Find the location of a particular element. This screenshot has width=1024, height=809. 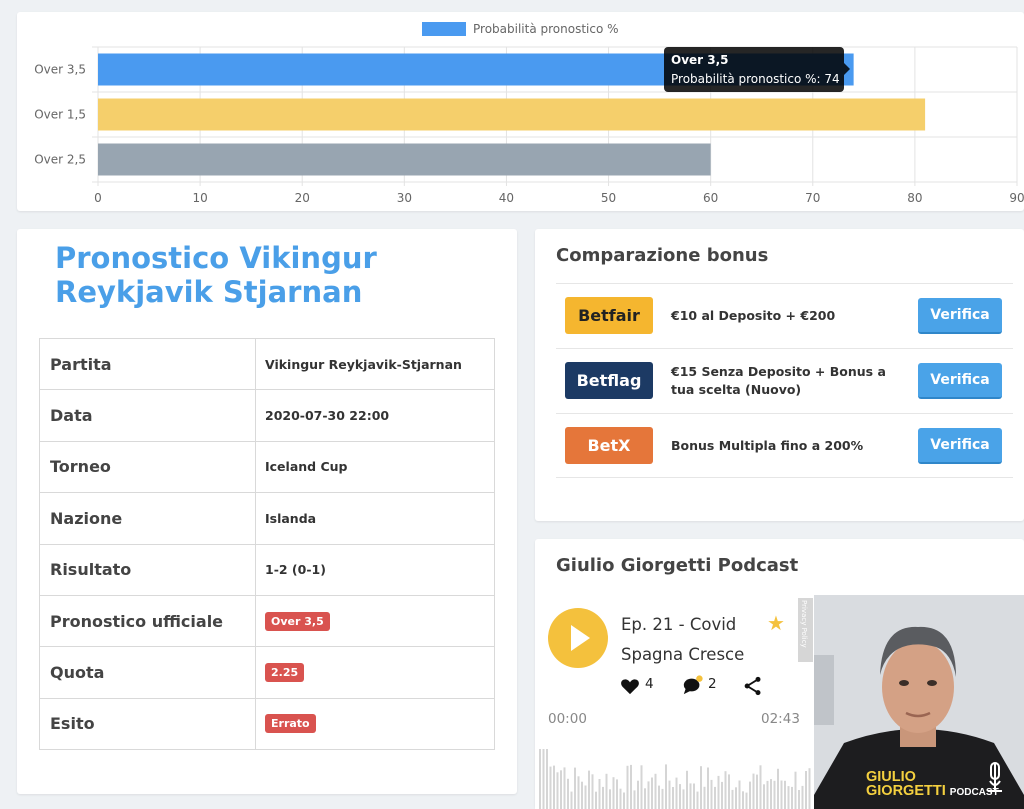

y-category-label: Over 2,5 is located at coordinates (60, 160).